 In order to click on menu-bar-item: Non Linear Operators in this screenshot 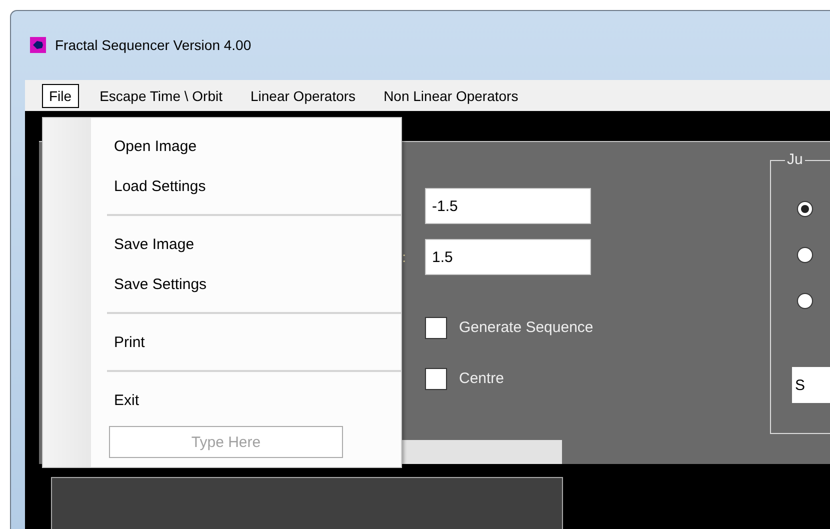, I will do `click(451, 96)`.